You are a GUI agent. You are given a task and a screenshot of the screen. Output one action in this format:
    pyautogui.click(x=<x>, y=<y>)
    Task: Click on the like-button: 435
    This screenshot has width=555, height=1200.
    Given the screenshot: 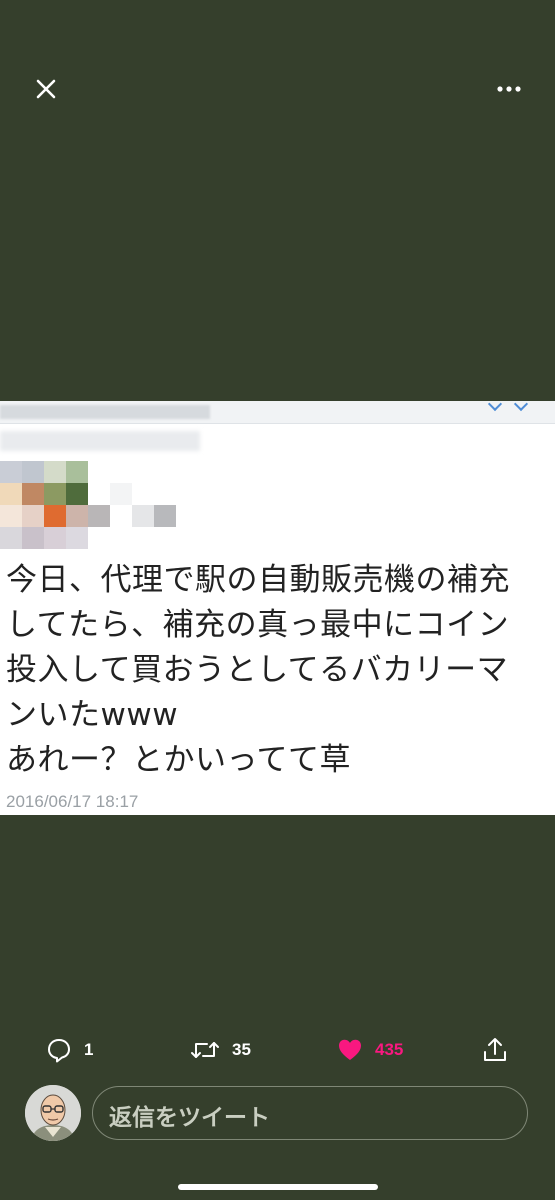 What is the action you would take?
    pyautogui.click(x=370, y=1050)
    